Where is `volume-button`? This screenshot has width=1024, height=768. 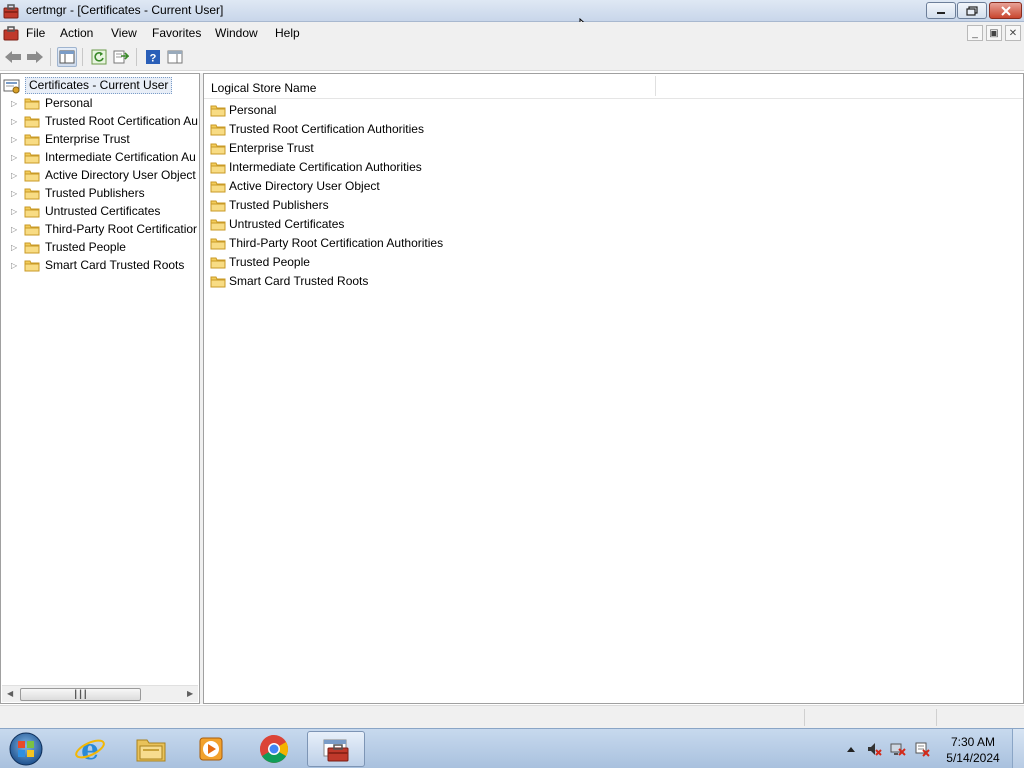 volume-button is located at coordinates (874, 749).